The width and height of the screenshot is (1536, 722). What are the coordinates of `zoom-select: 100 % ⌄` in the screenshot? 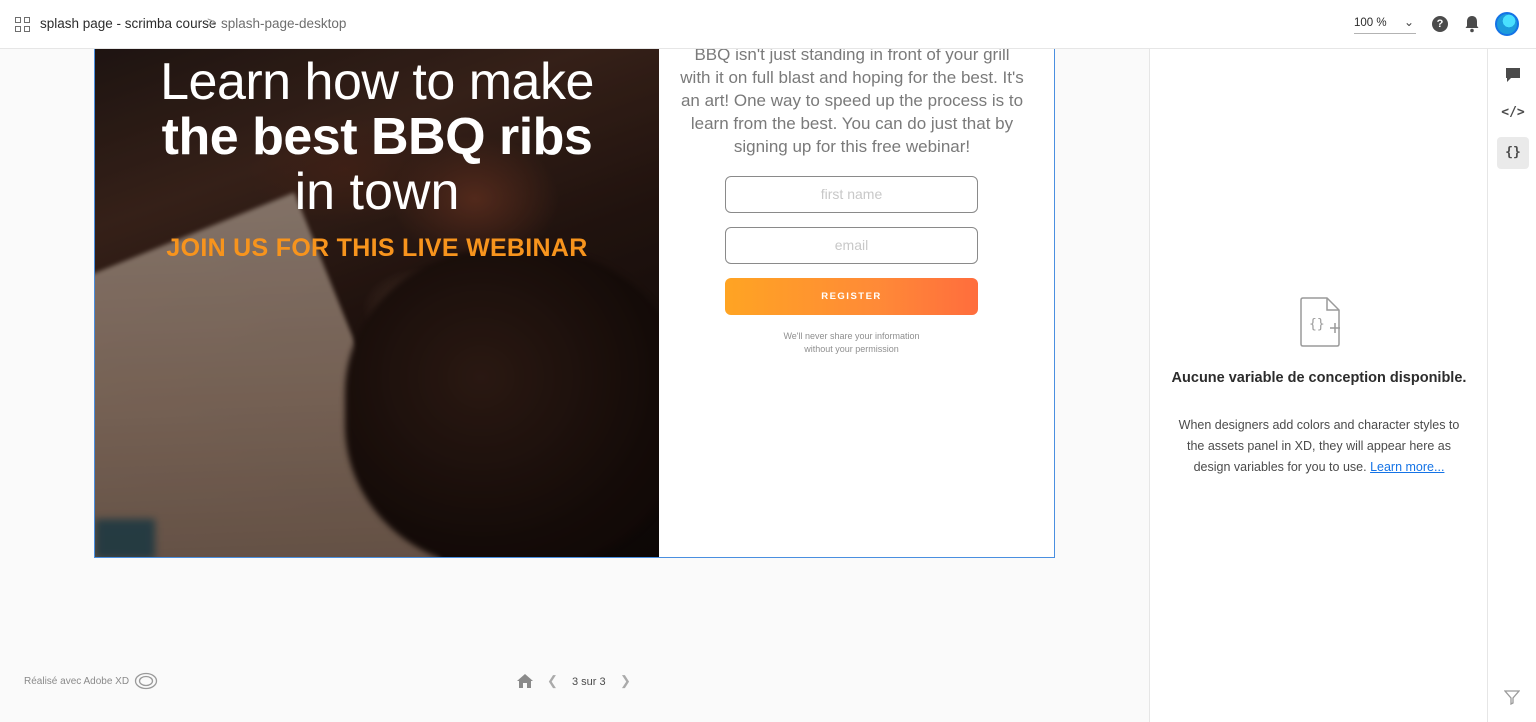 It's located at (1385, 24).